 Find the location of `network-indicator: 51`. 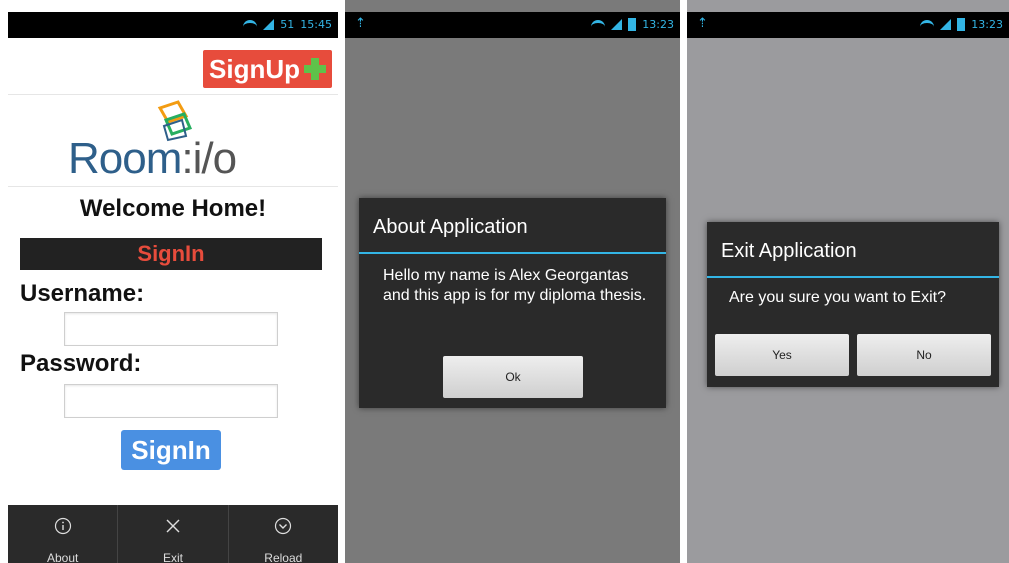

network-indicator: 51 is located at coordinates (287, 24).